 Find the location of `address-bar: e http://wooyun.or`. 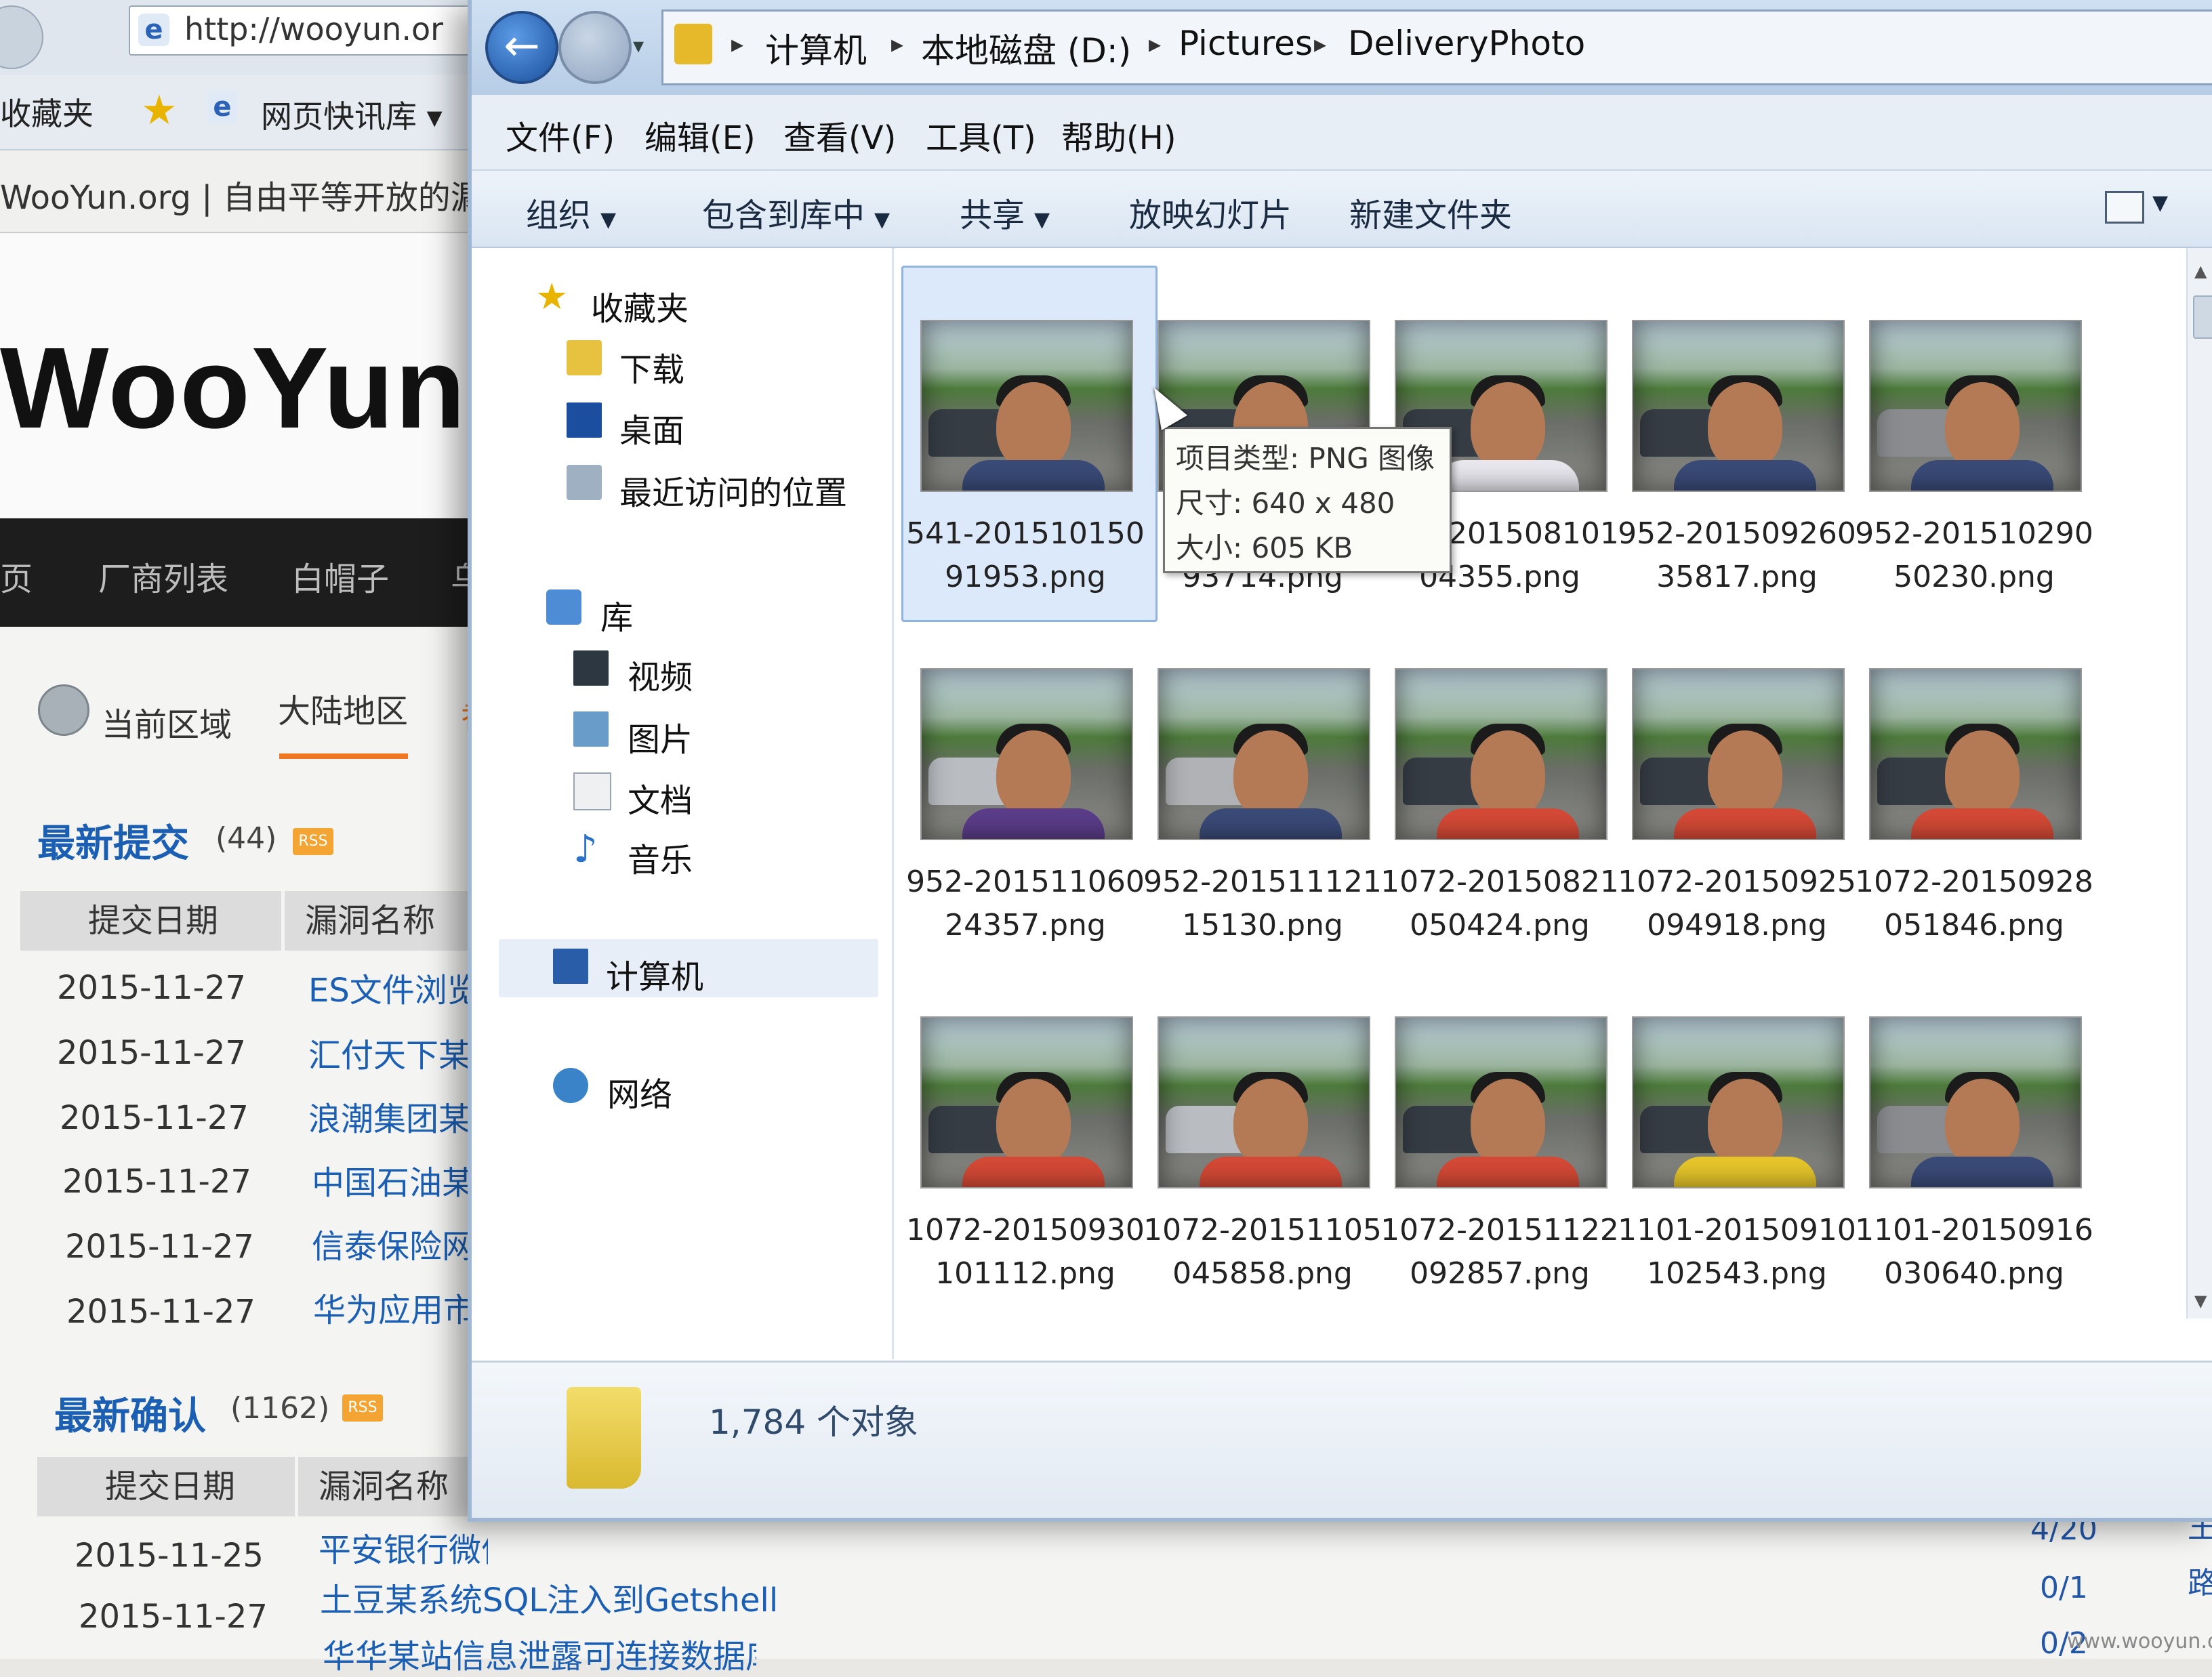

address-bar: e http://wooyun.or is located at coordinates (299, 30).